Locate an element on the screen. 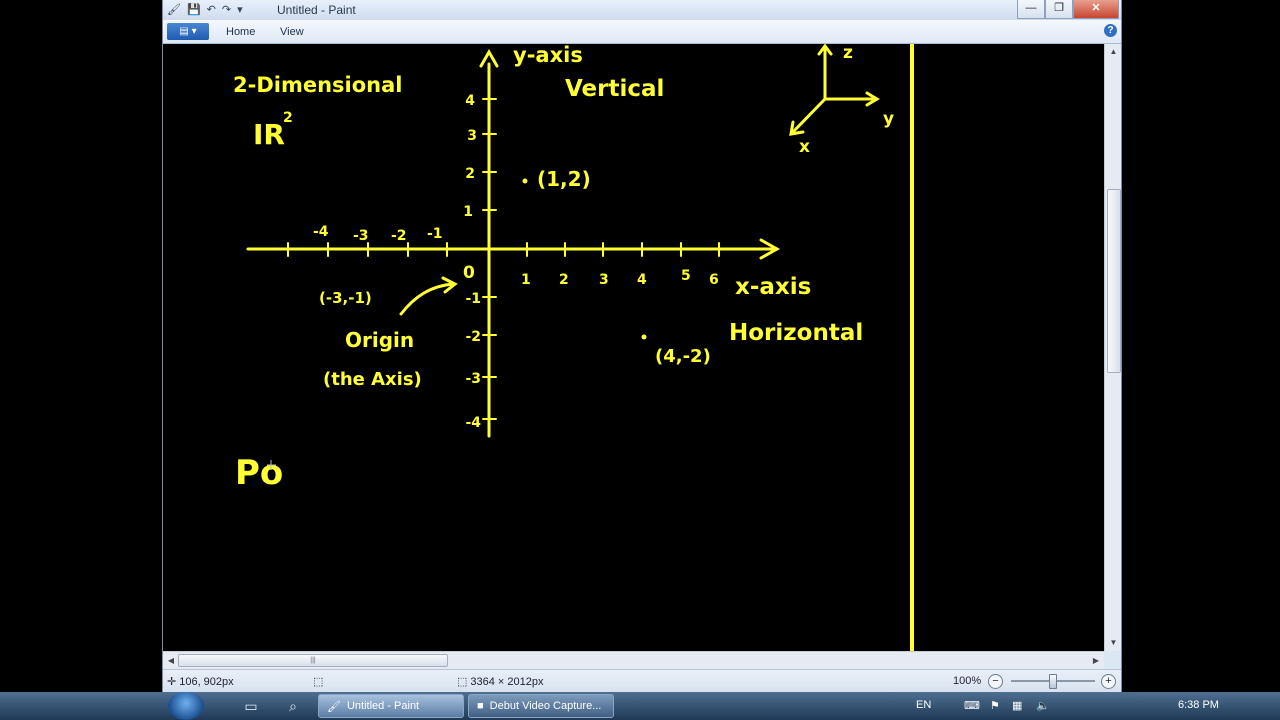 The height and width of the screenshot is (720, 1280). origin-pointer-arrow is located at coordinates (427, 299).